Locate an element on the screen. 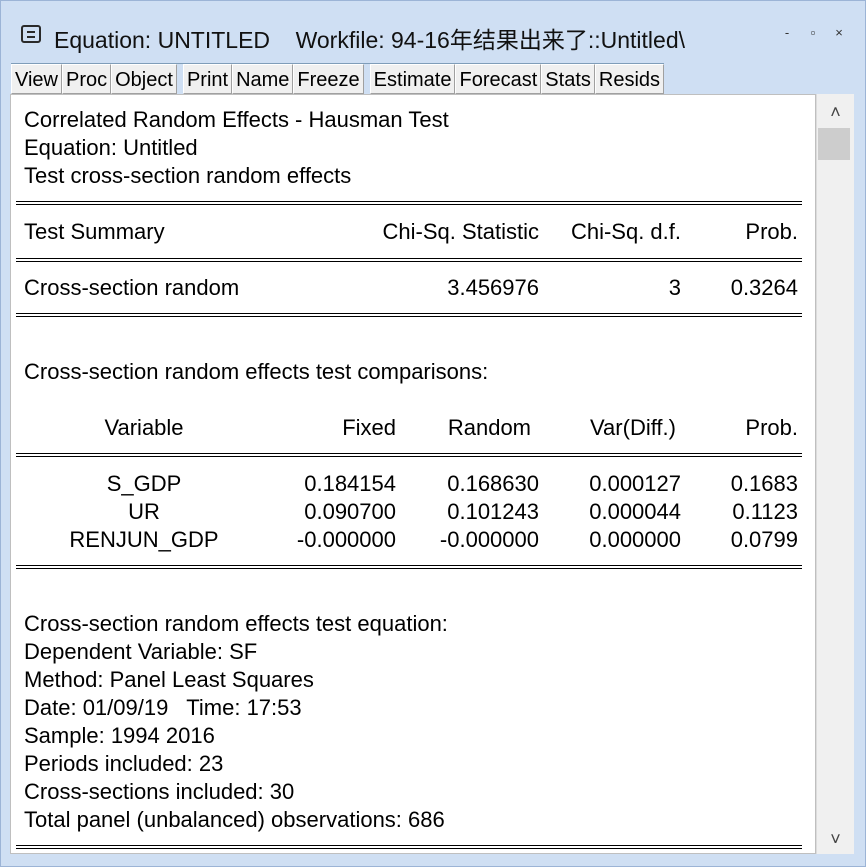 The height and width of the screenshot is (867, 866). equation-info-line: Date: 01/09/19 Time: 17:53 is located at coordinates (163, 707).